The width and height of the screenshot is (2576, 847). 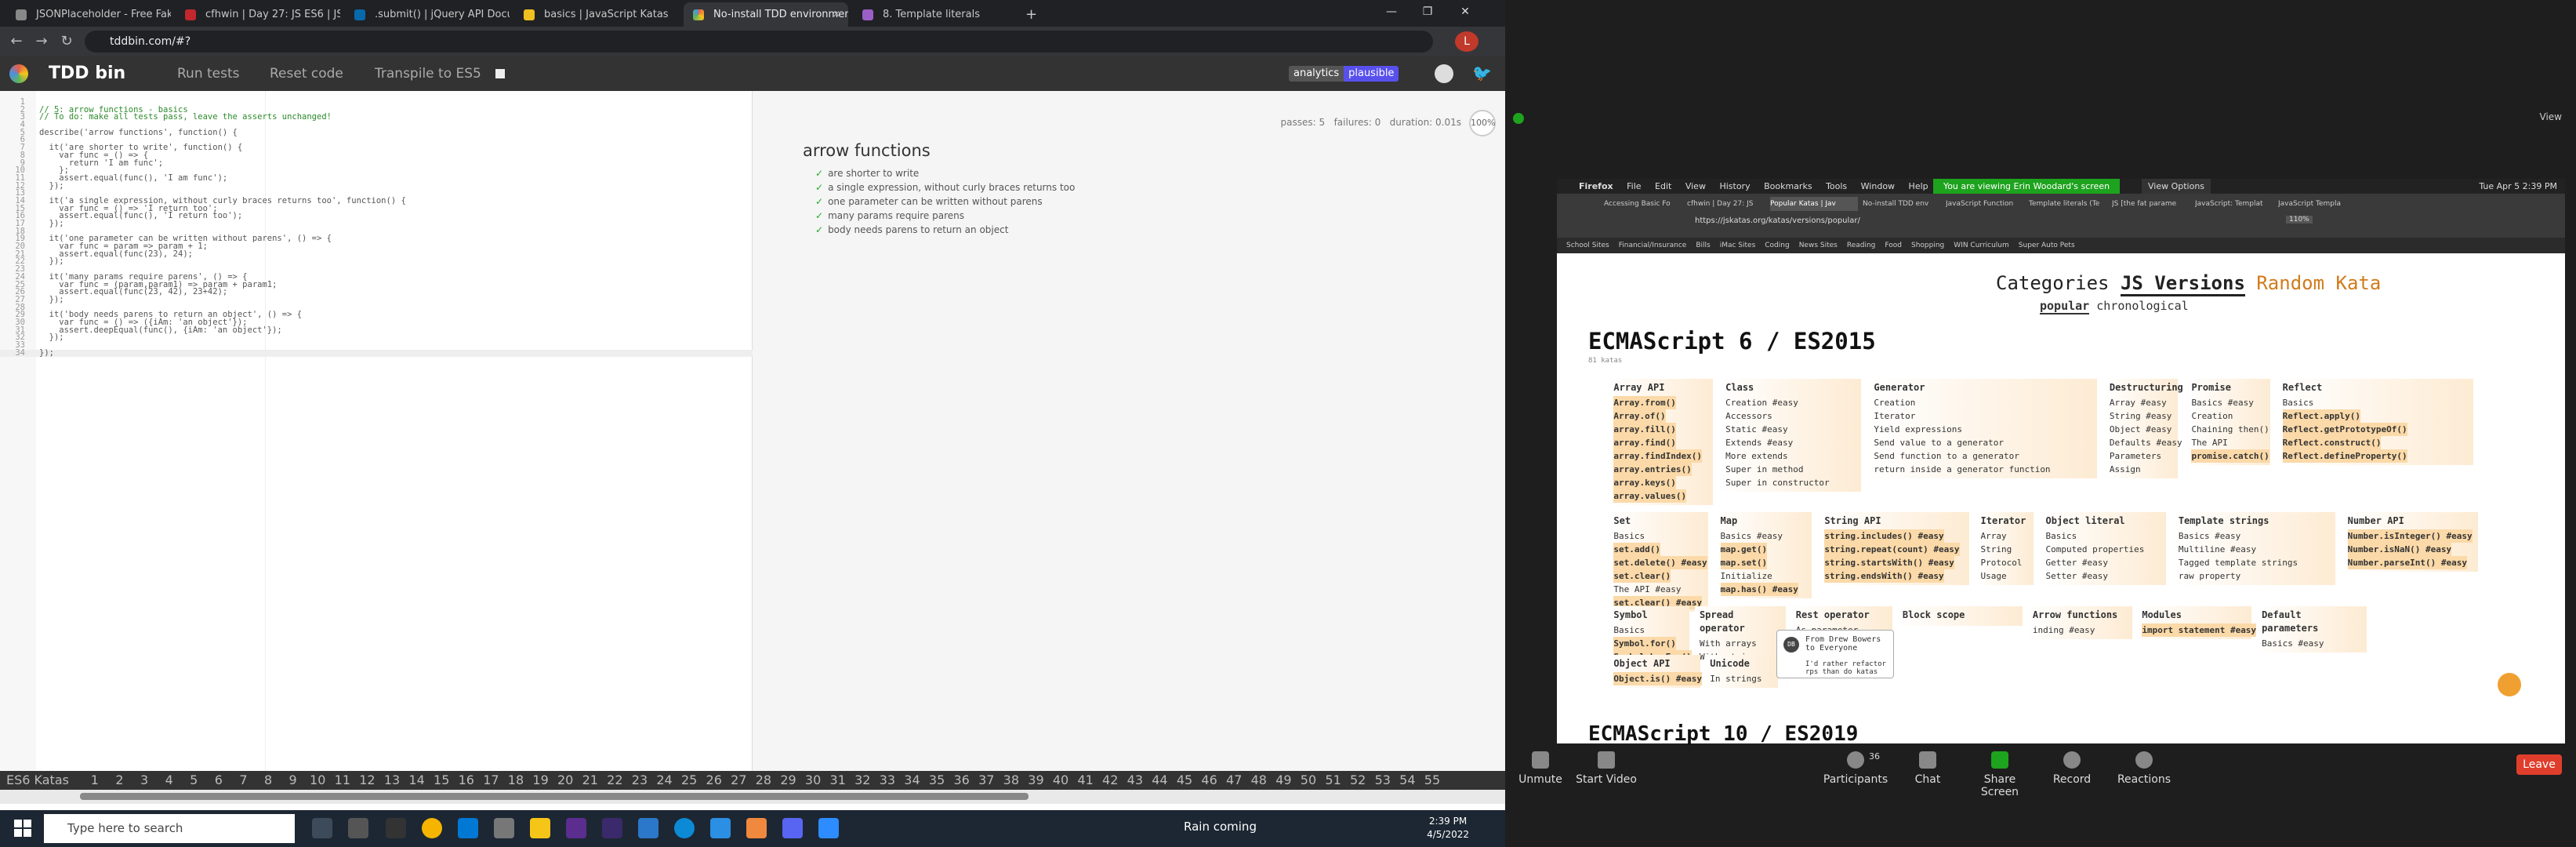 What do you see at coordinates (1884, 536) in the screenshot?
I see `kata-link: string.includes() #easy` at bounding box center [1884, 536].